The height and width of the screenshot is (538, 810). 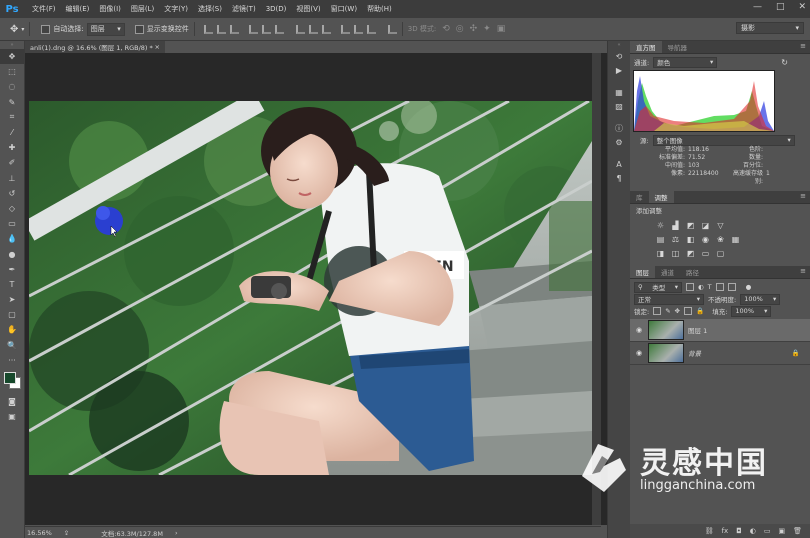 What do you see at coordinates (12, 253) in the screenshot?
I see `dodge-tool-icon: ●` at bounding box center [12, 253].